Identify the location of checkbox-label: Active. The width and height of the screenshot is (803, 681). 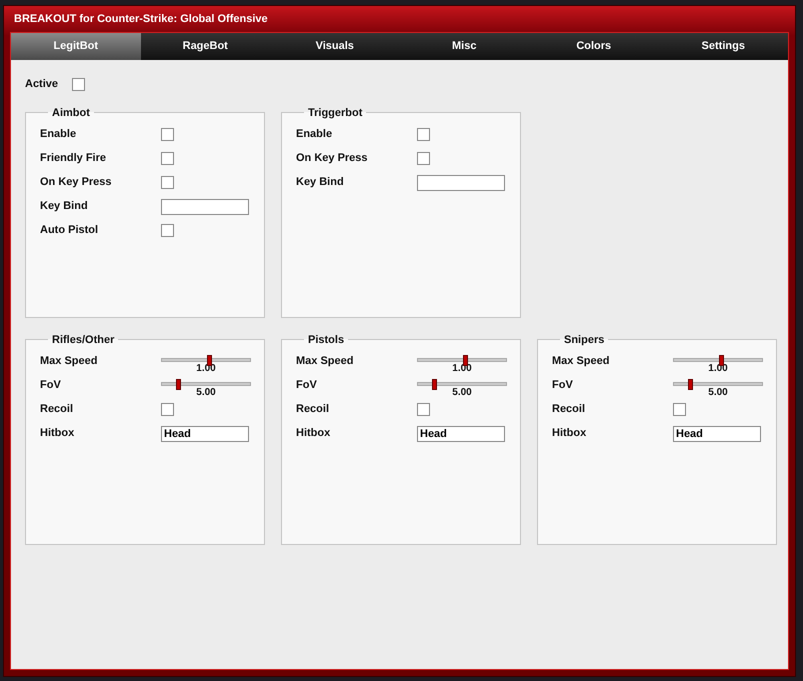
(41, 84).